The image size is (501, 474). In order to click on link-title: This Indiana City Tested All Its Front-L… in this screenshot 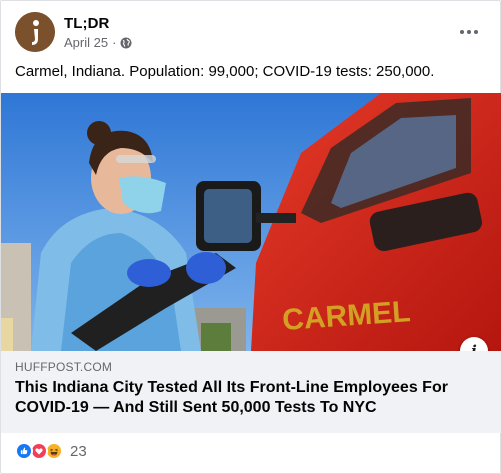, I will do `click(251, 398)`.